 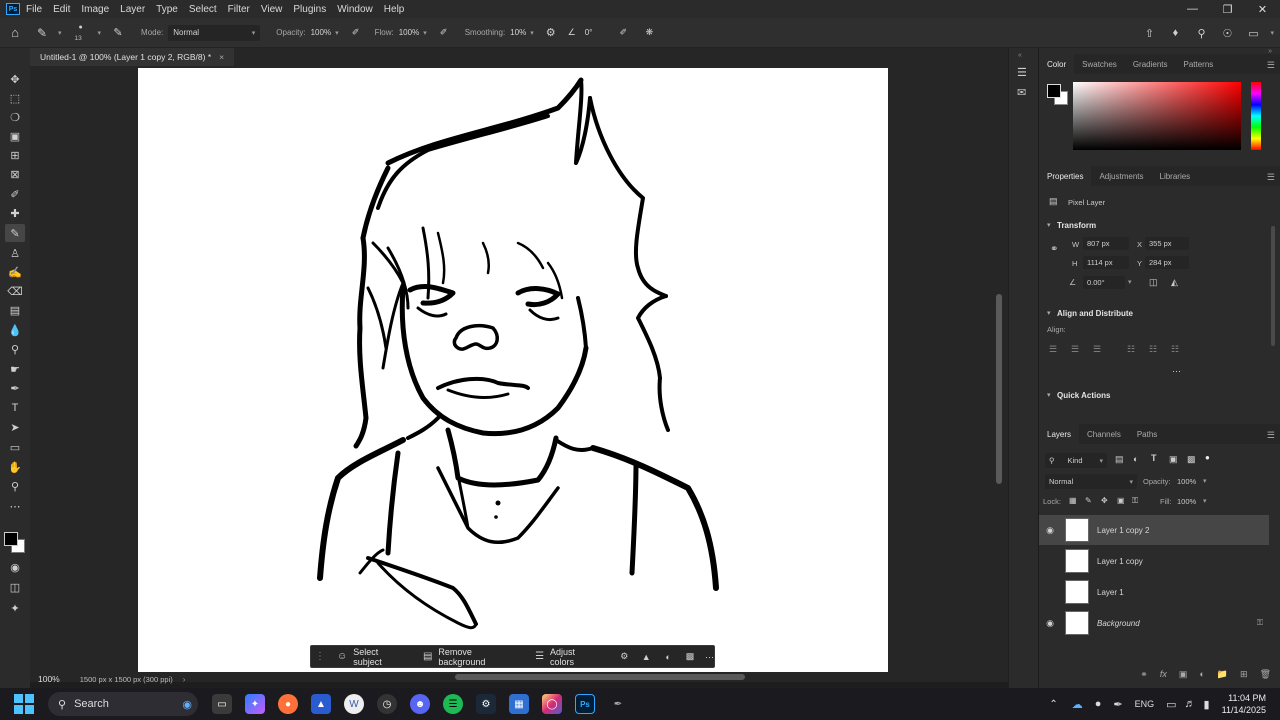 What do you see at coordinates (1059, 434) in the screenshot?
I see `tab-layers: Layers` at bounding box center [1059, 434].